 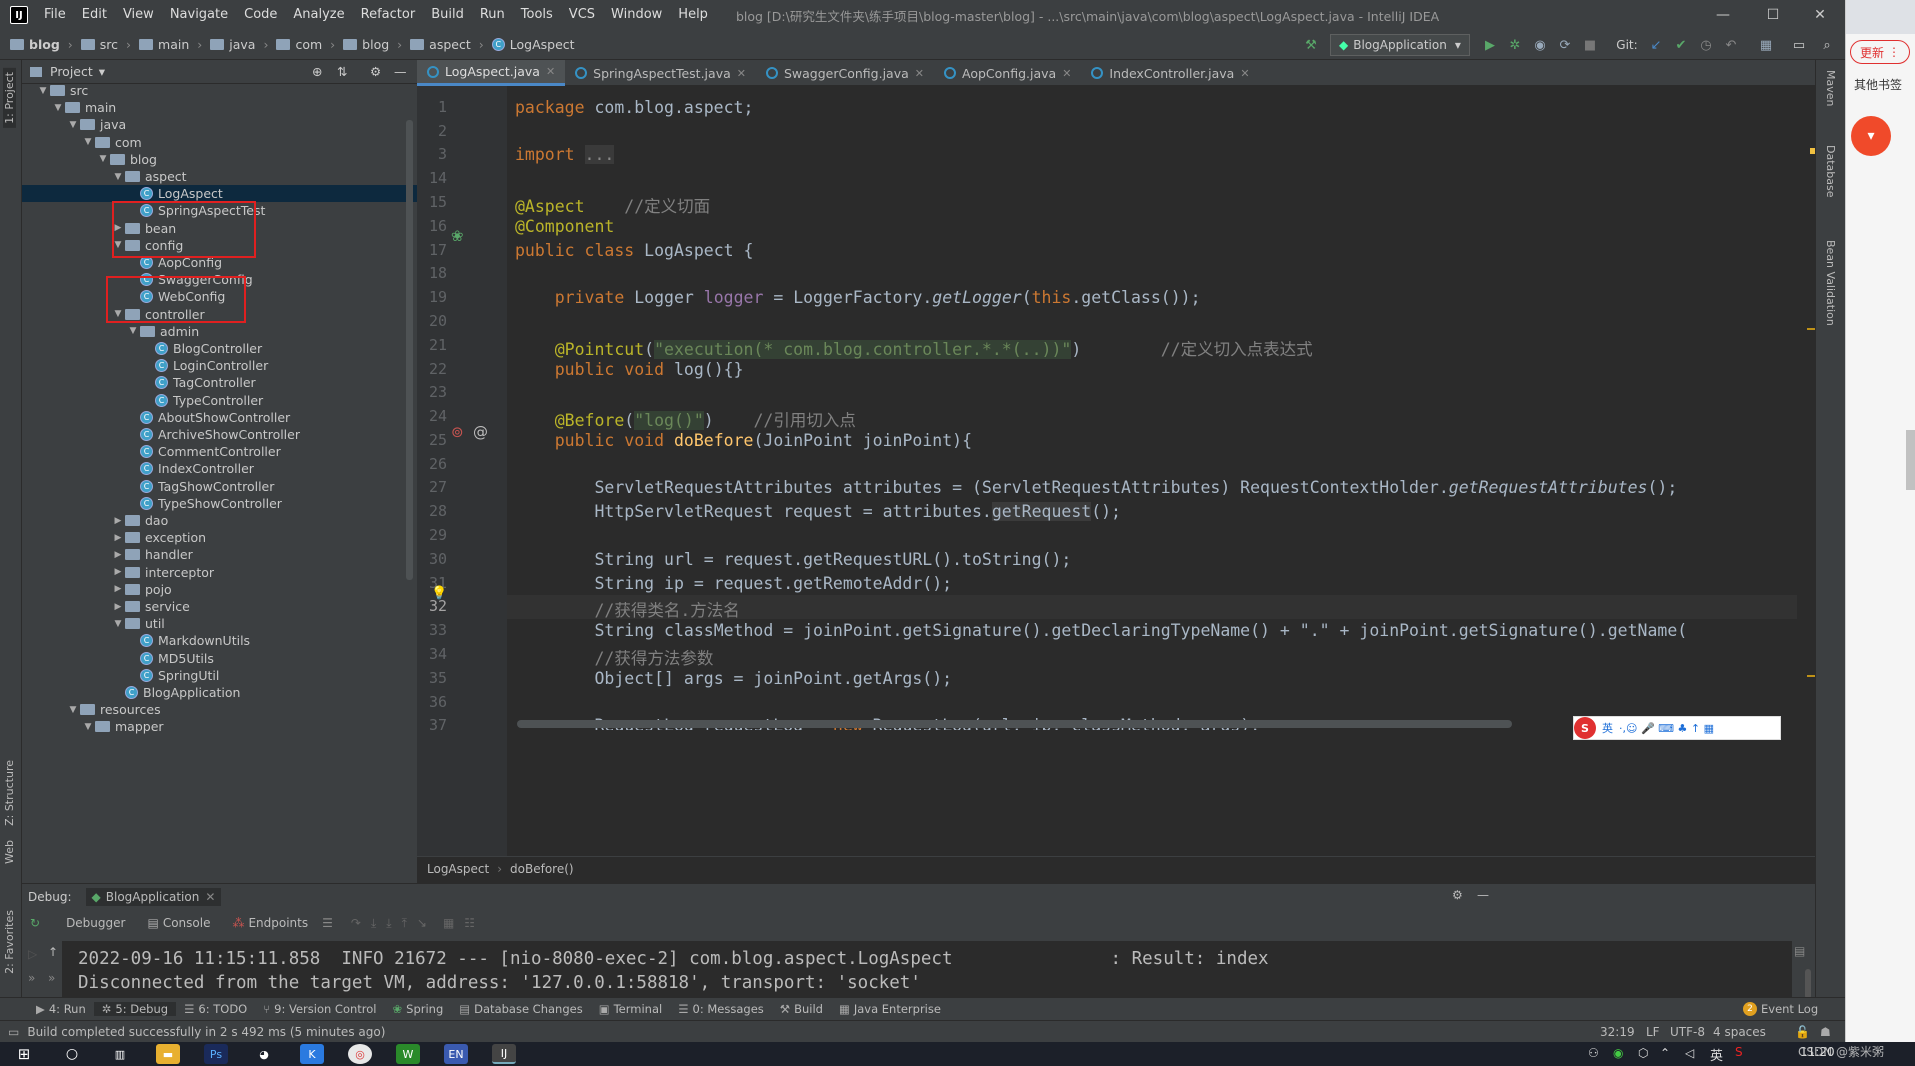 What do you see at coordinates (422, 923) in the screenshot?
I see `drop-frame-icon: ↘` at bounding box center [422, 923].